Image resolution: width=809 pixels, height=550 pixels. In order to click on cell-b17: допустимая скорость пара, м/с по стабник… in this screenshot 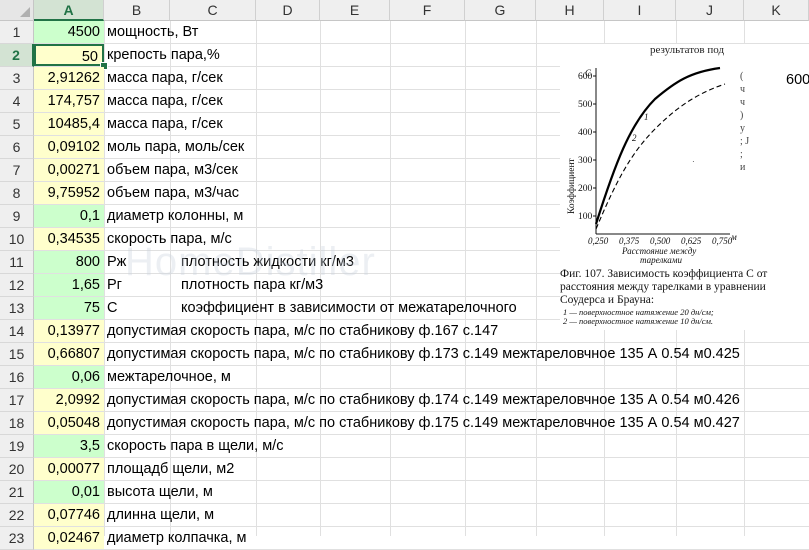, I will do `click(422, 400)`.